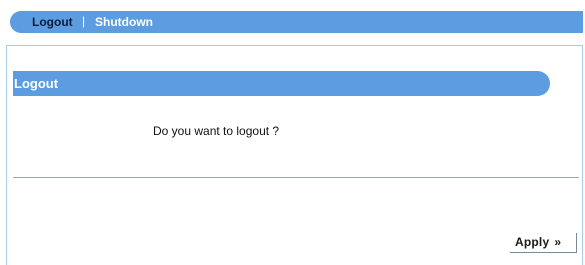 This screenshot has height=265, width=585. Describe the element at coordinates (36, 83) in the screenshot. I see `section-title: Logout` at that location.